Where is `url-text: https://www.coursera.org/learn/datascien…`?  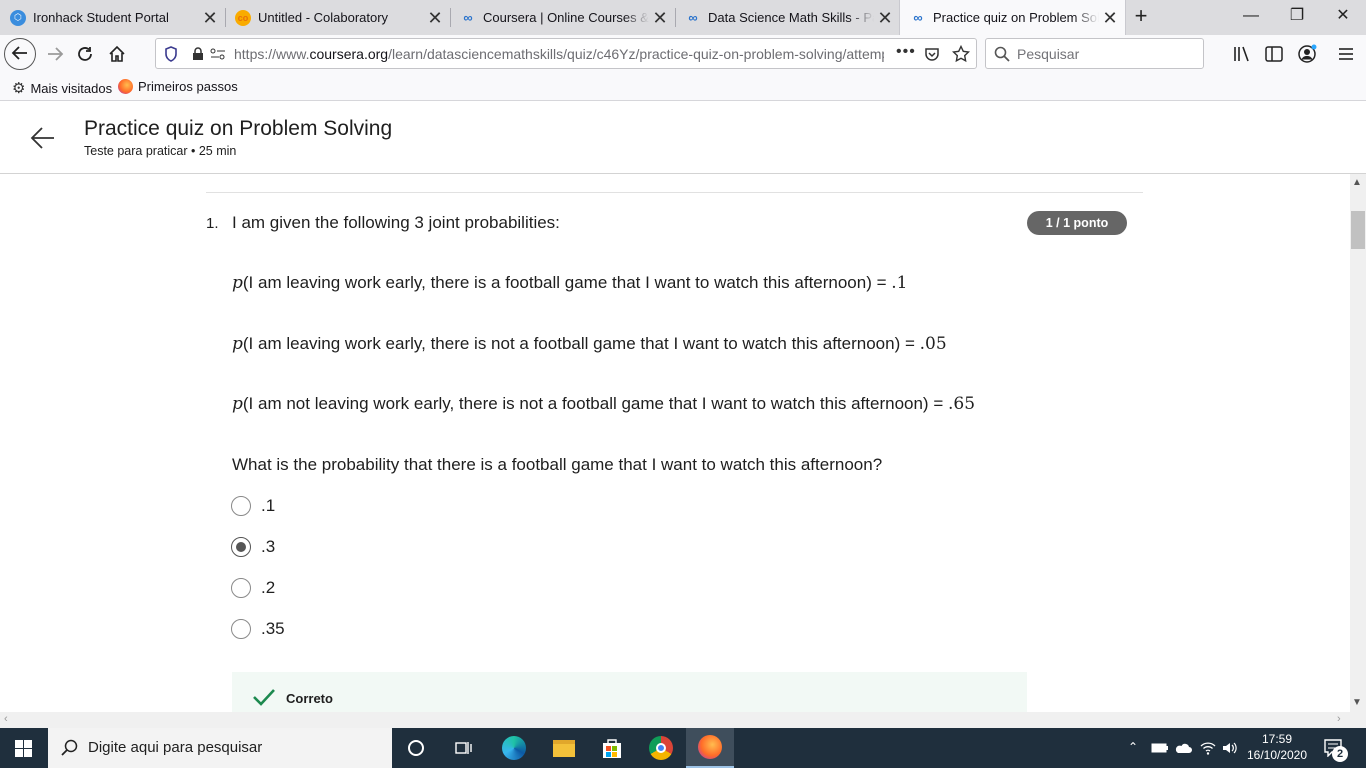 url-text: https://www.coursera.org/learn/datascien… is located at coordinates (559, 54).